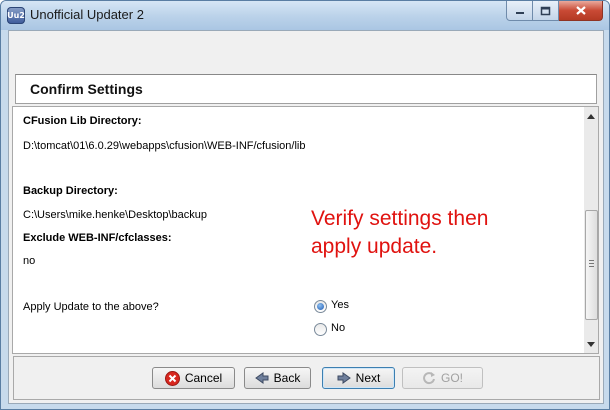 The image size is (610, 410). I want to click on no-radio, so click(320, 329).